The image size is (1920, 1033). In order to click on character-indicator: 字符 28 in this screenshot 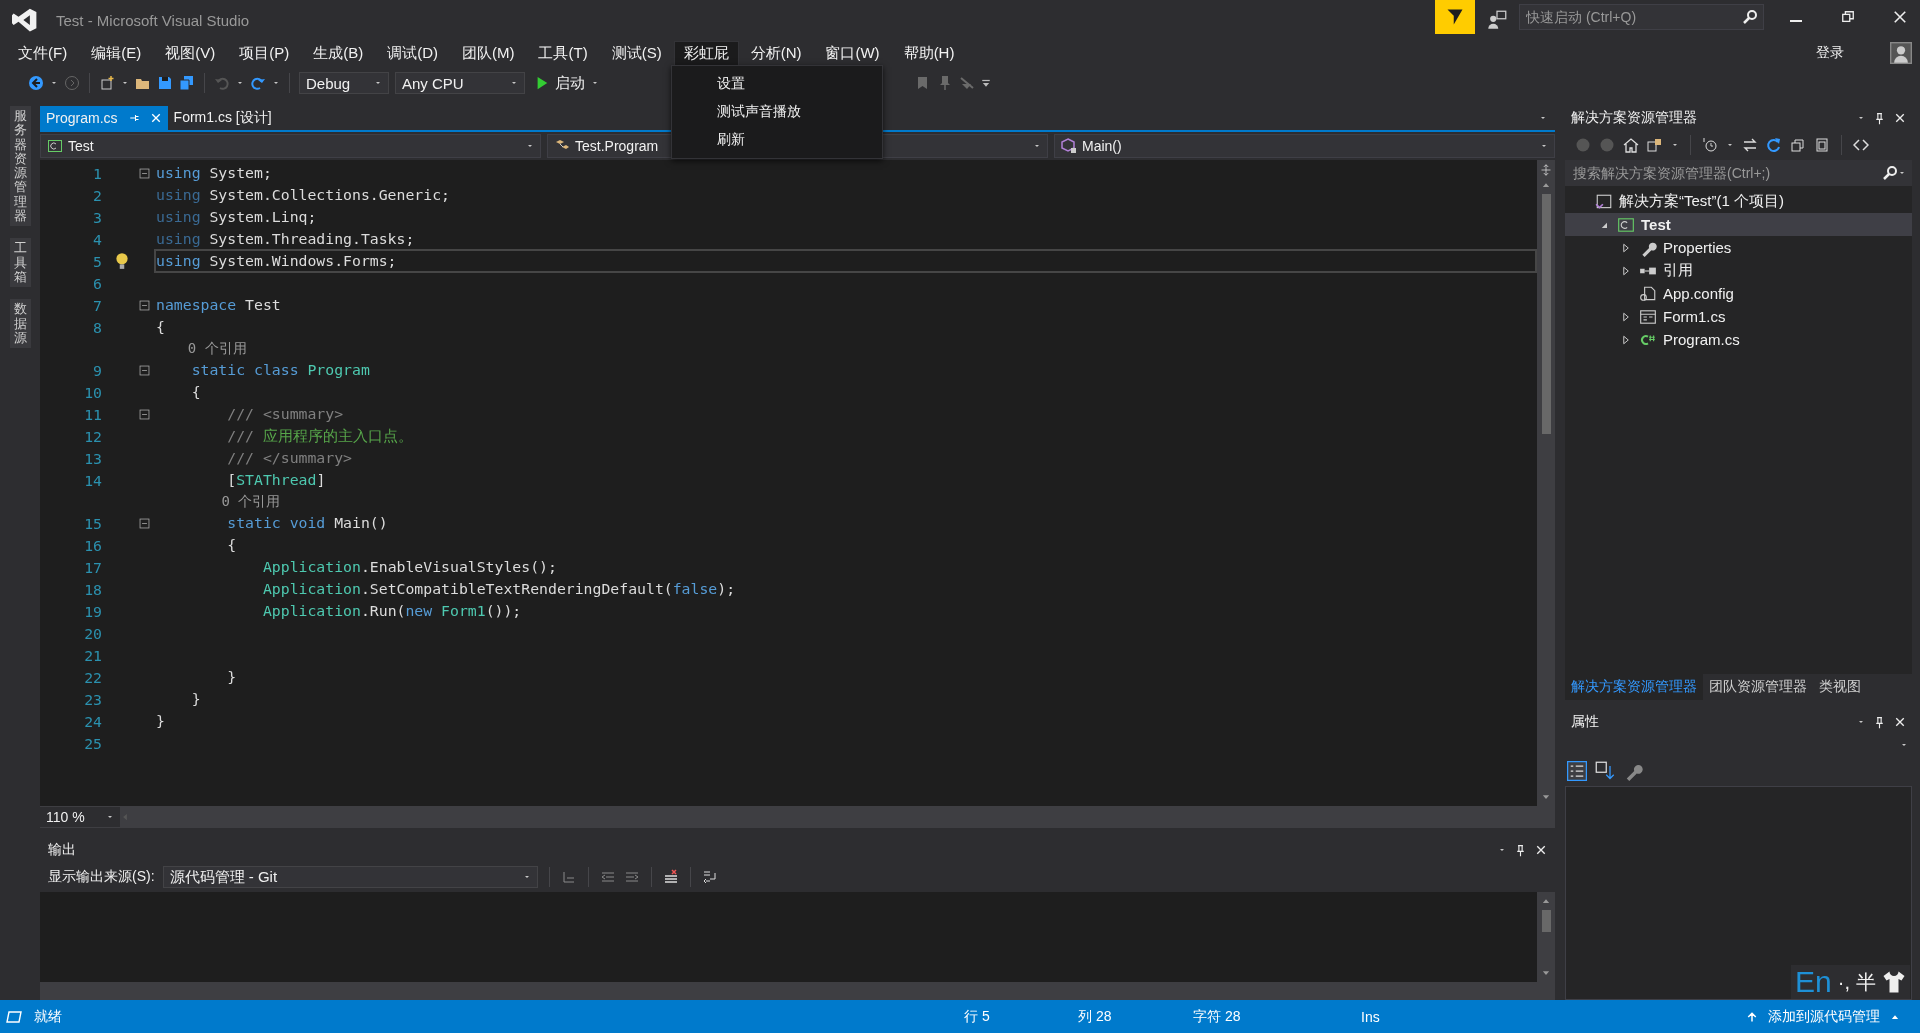, I will do `click(1217, 1016)`.